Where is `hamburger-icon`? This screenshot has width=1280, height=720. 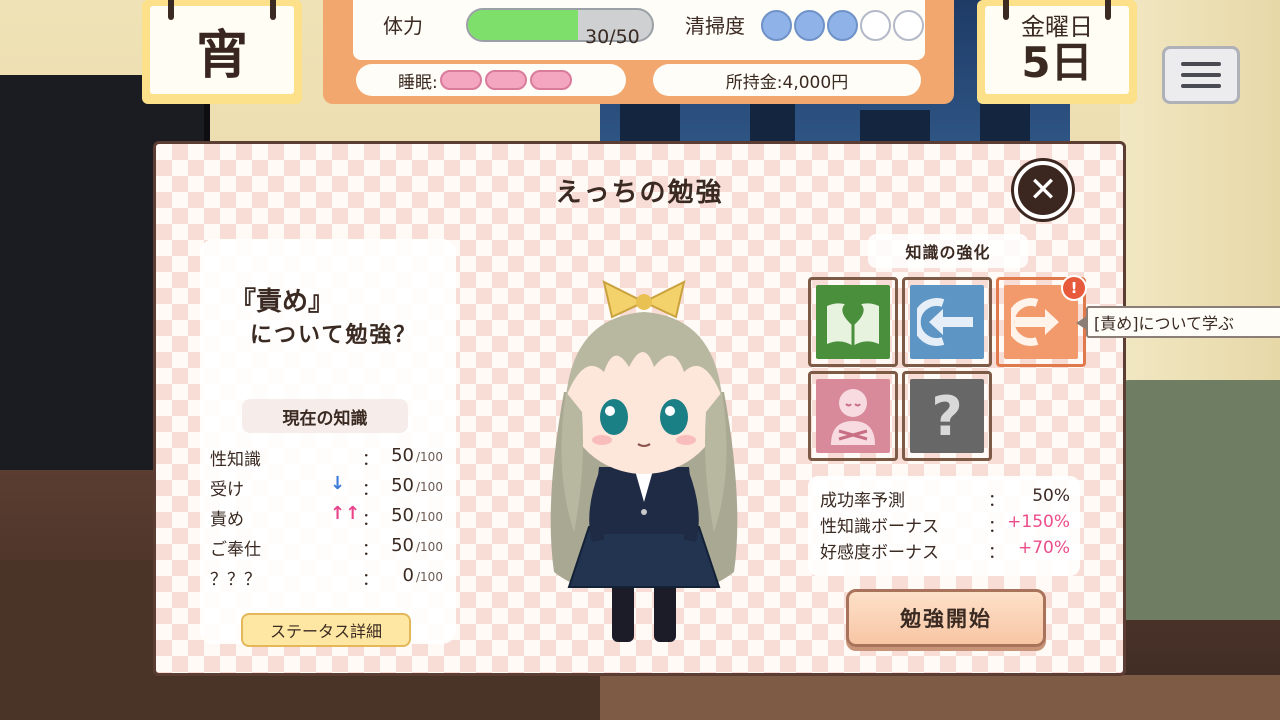
hamburger-icon is located at coordinates (1201, 64).